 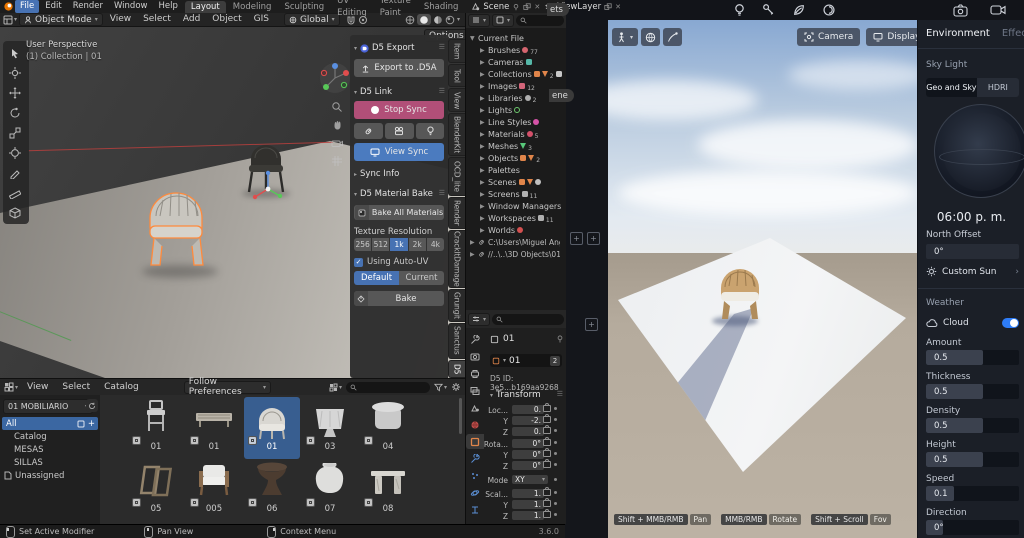 What do you see at coordinates (618, 7) in the screenshot?
I see `remove-viewlayer-icon: ✕` at bounding box center [618, 7].